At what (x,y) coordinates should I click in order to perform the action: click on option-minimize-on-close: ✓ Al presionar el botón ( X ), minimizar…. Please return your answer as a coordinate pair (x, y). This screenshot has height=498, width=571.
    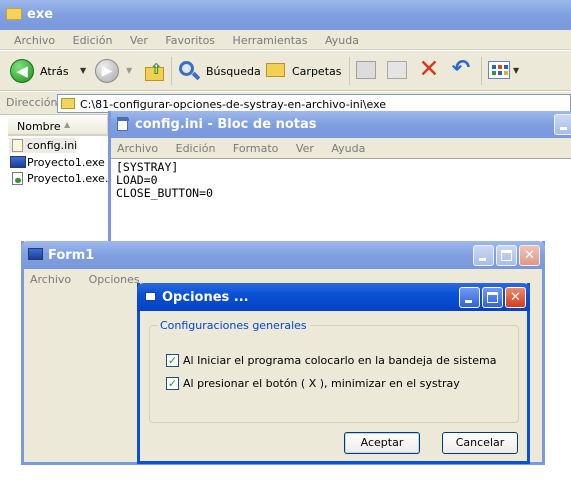
    Looking at the image, I should click on (341, 384).